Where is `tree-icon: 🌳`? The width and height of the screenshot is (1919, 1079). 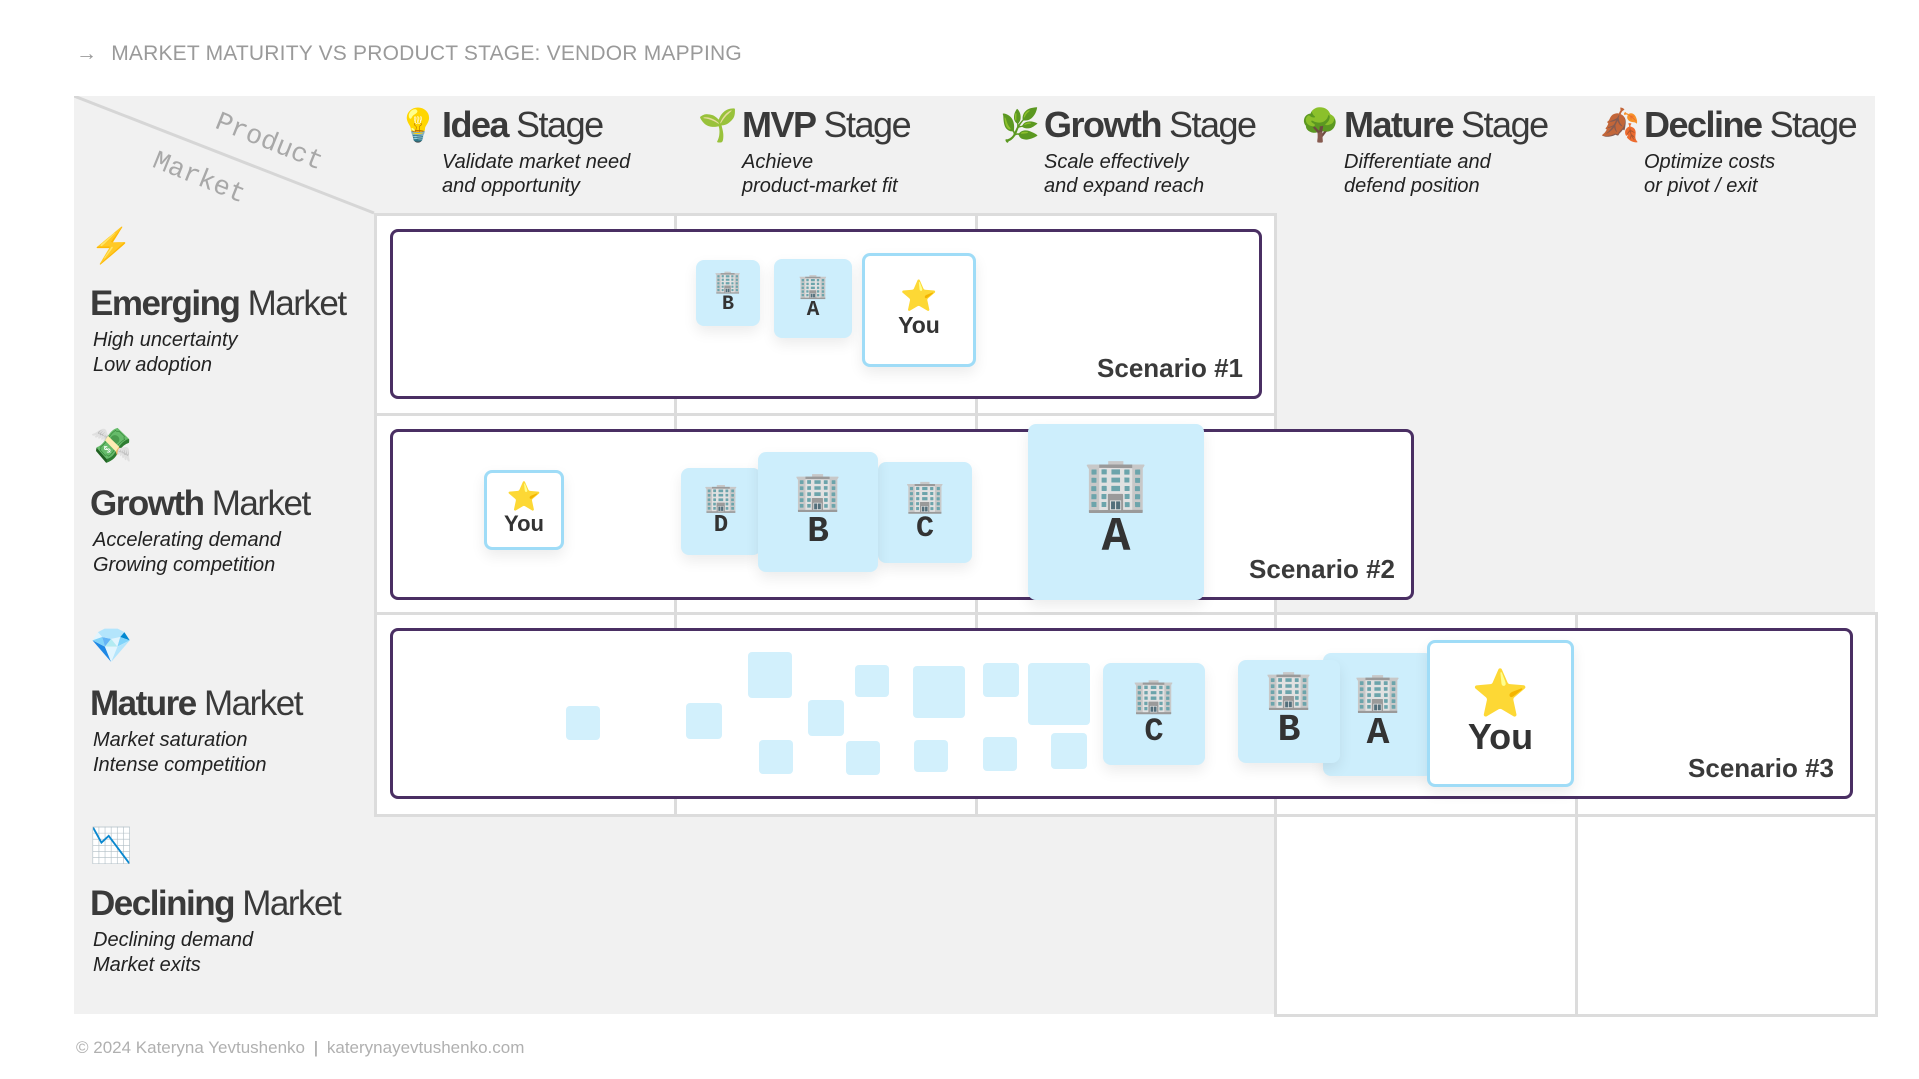 tree-icon: 🌳 is located at coordinates (1320, 125).